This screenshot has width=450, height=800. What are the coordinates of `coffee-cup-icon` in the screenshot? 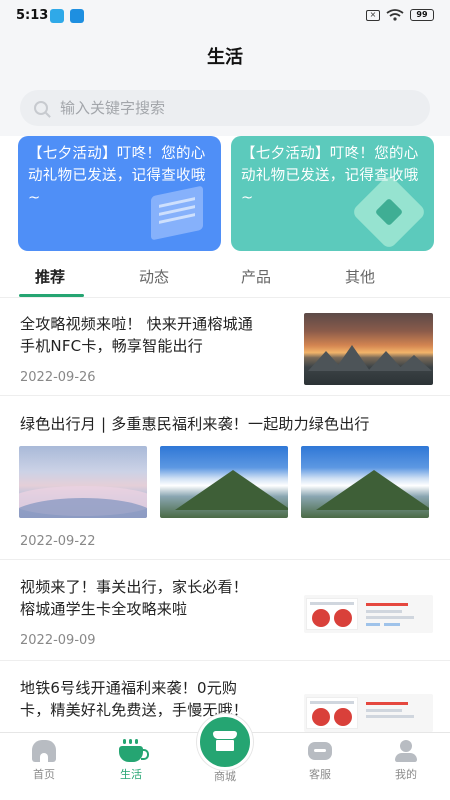 It's located at (134, 750).